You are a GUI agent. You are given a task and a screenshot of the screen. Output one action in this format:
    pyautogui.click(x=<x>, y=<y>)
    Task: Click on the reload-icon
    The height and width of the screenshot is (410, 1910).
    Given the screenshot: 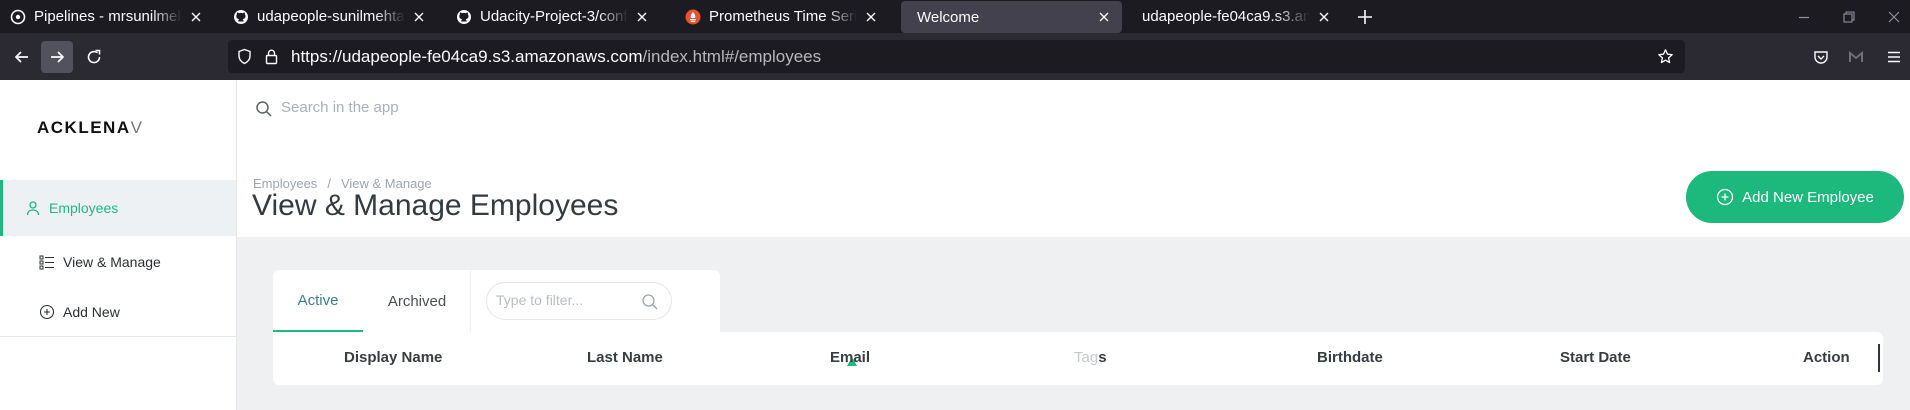 What is the action you would take?
    pyautogui.click(x=94, y=57)
    